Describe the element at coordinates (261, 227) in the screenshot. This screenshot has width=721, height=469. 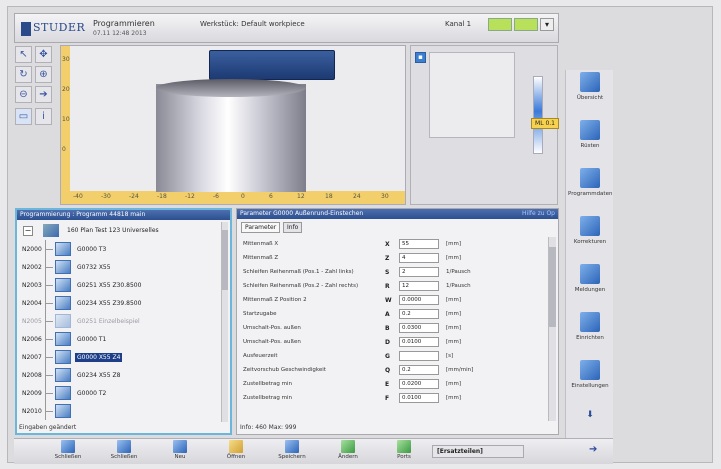
I see `tab-parameter: Parameter` at that location.